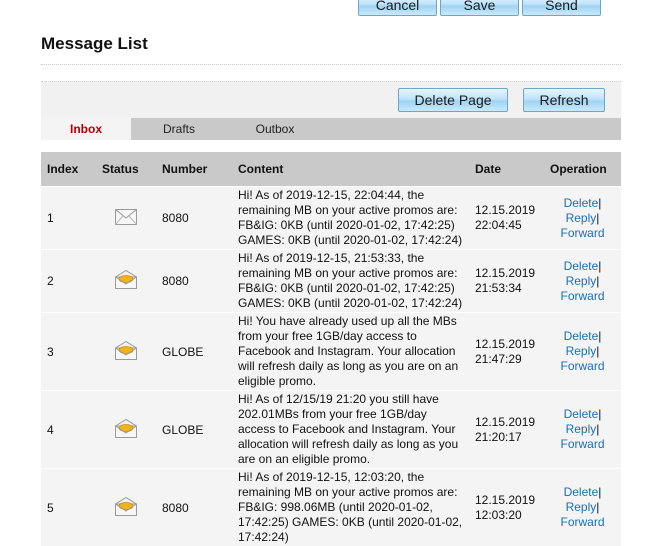 The width and height of the screenshot is (665, 546). I want to click on send-button: Send, so click(561, 8).